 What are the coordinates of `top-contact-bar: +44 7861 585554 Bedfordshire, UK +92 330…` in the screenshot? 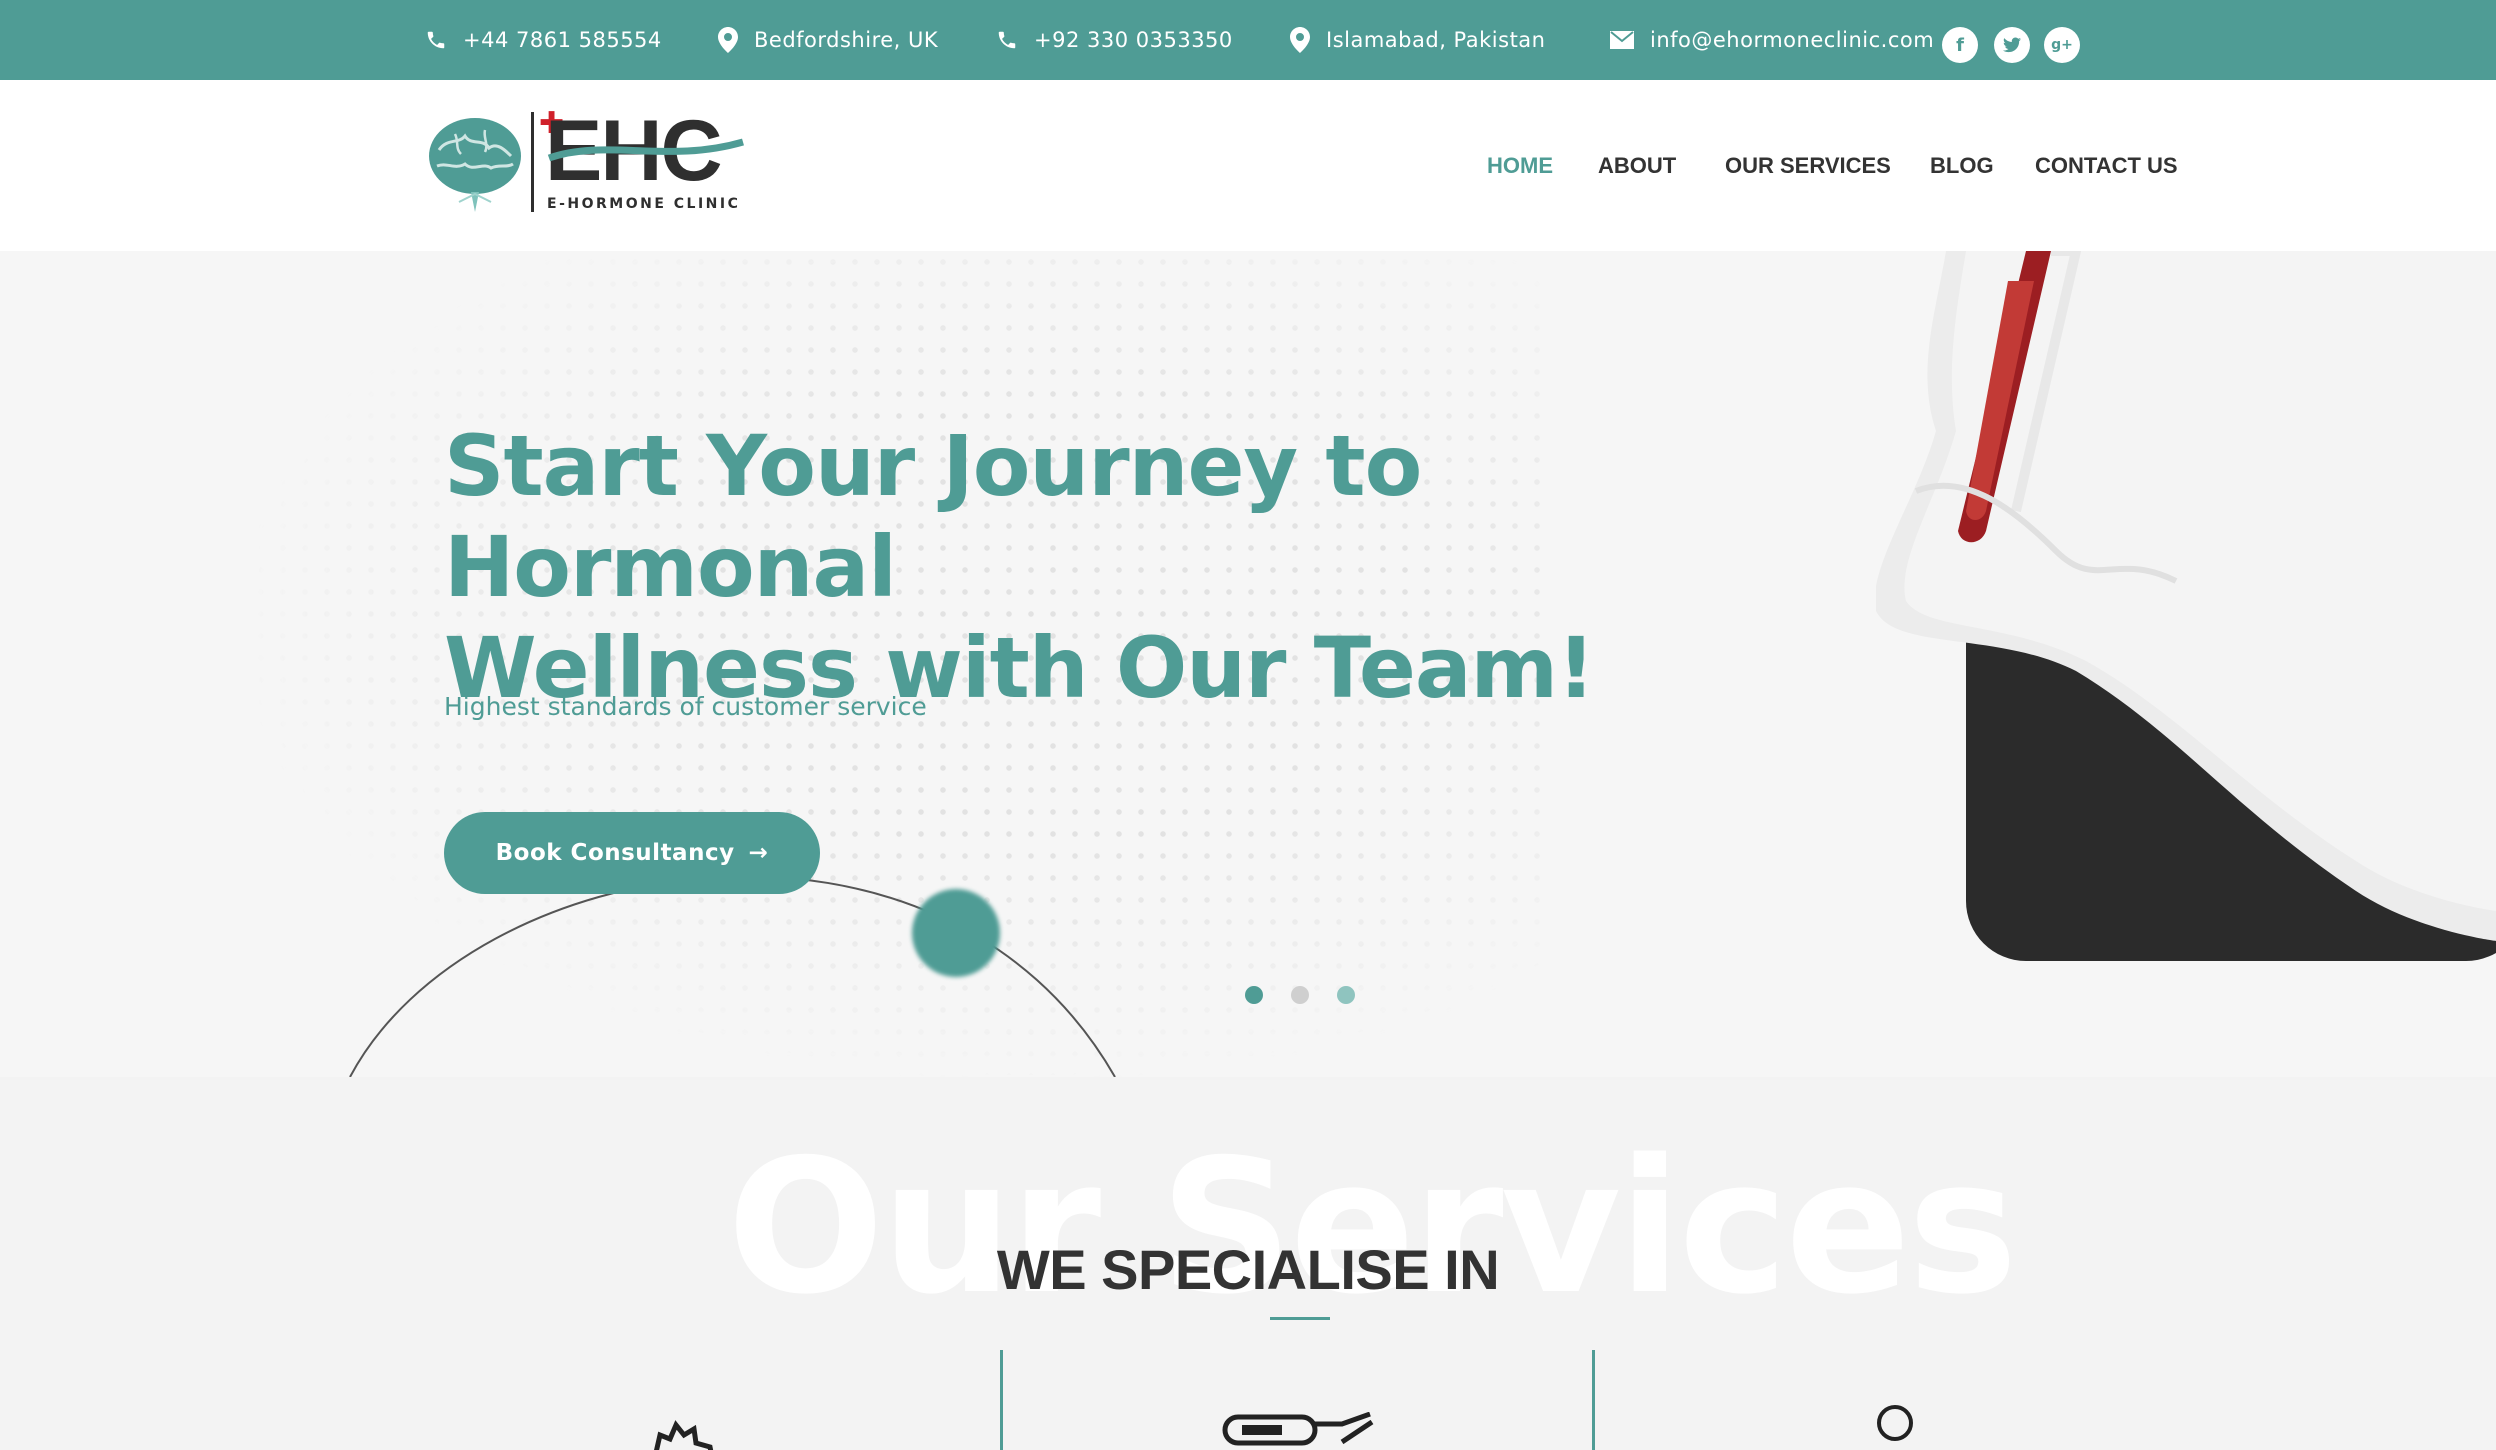 It's located at (1248, 40).